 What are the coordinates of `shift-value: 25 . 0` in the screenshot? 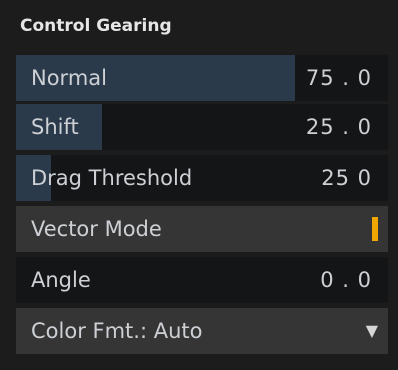 It's located at (338, 127).